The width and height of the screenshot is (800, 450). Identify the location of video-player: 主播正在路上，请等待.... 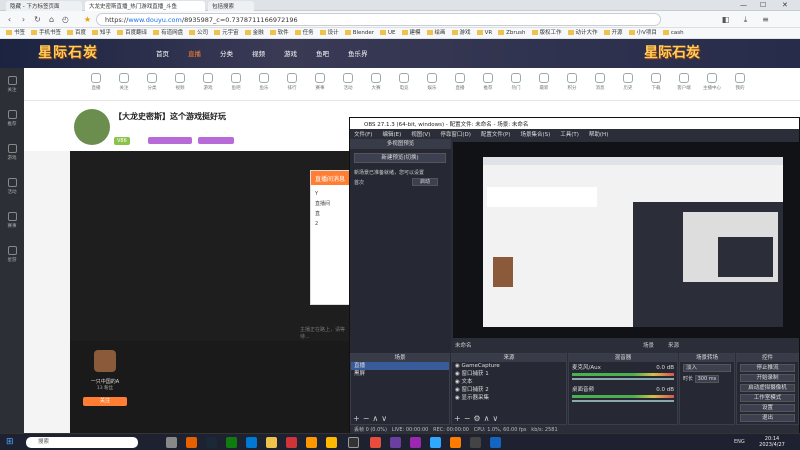
(210, 246).